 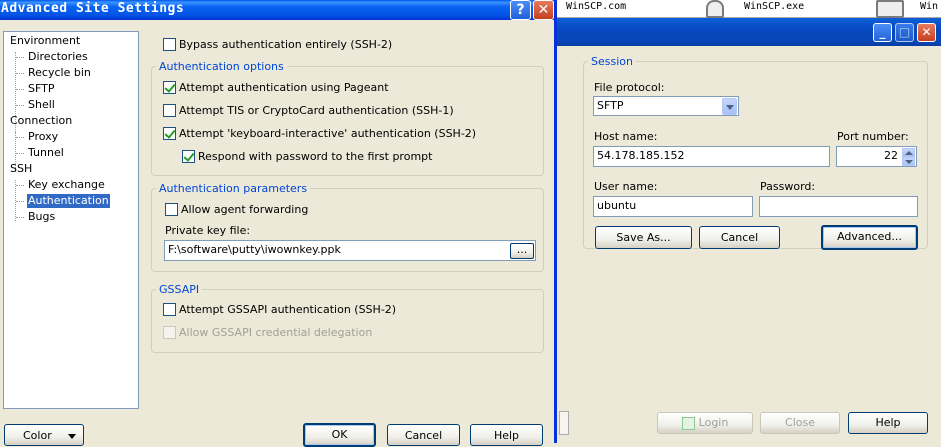 What do you see at coordinates (284, 87) in the screenshot?
I see `pageant-label: Attempt authentication using Pageant` at bounding box center [284, 87].